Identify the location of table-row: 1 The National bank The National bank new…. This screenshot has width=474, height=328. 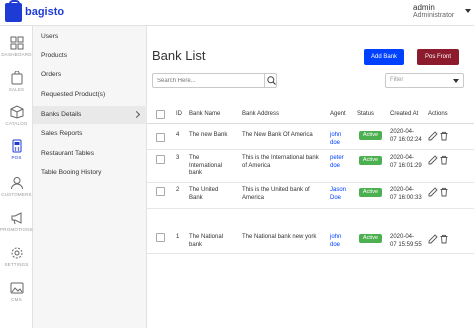
(310, 232).